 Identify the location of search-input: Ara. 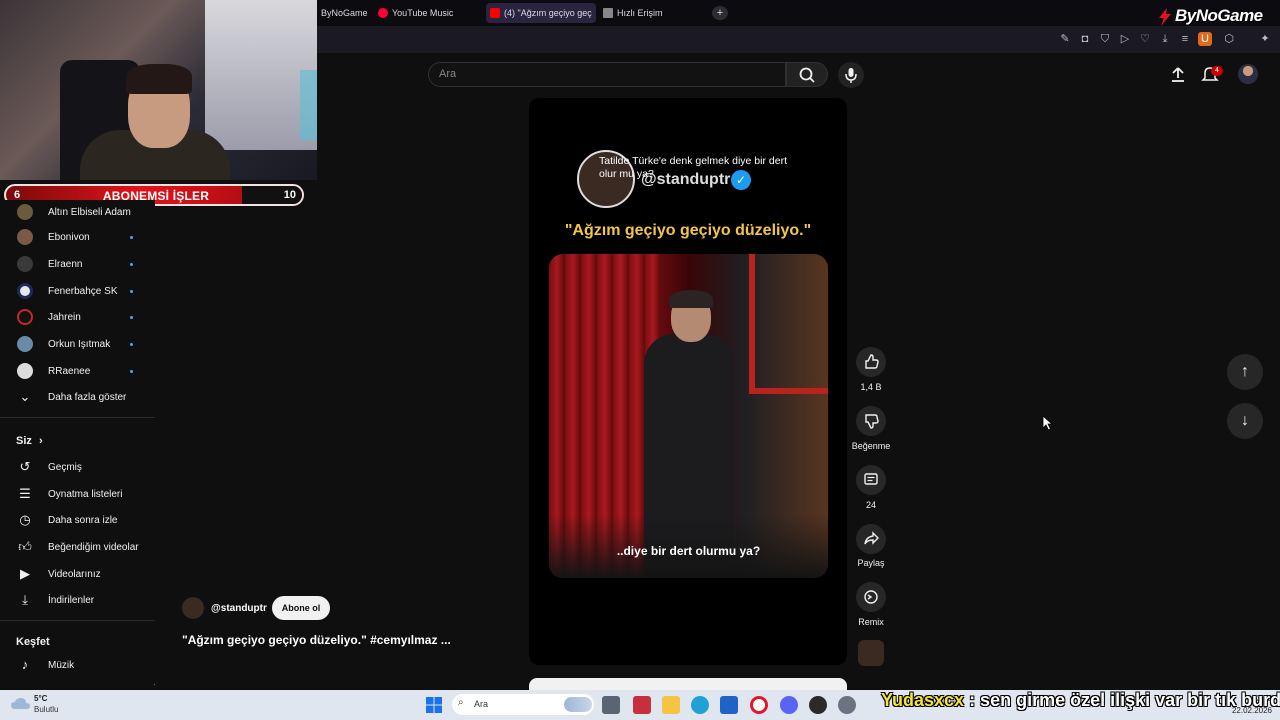
(607, 74).